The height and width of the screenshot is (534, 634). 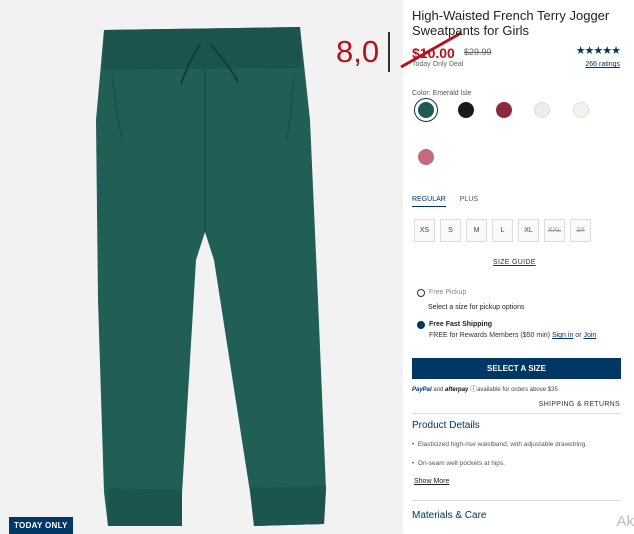 I want to click on size-l: L, so click(x=502, y=230).